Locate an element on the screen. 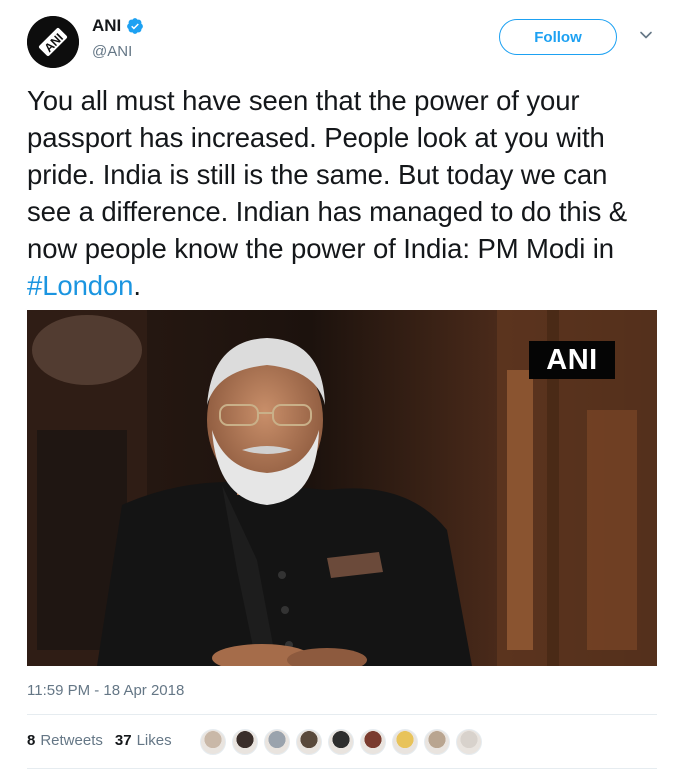 The height and width of the screenshot is (775, 674). likes-label: Likes is located at coordinates (154, 740).